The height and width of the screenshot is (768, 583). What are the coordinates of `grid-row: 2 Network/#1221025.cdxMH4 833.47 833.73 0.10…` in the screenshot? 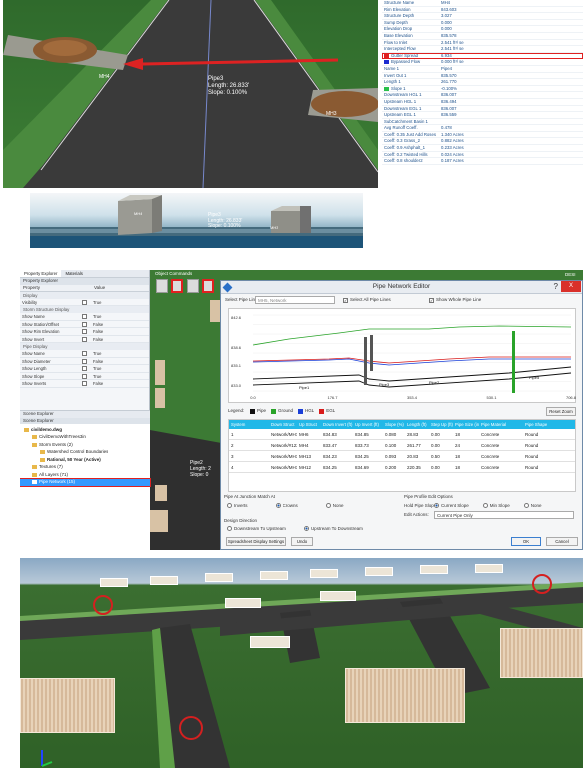 It's located at (402, 445).